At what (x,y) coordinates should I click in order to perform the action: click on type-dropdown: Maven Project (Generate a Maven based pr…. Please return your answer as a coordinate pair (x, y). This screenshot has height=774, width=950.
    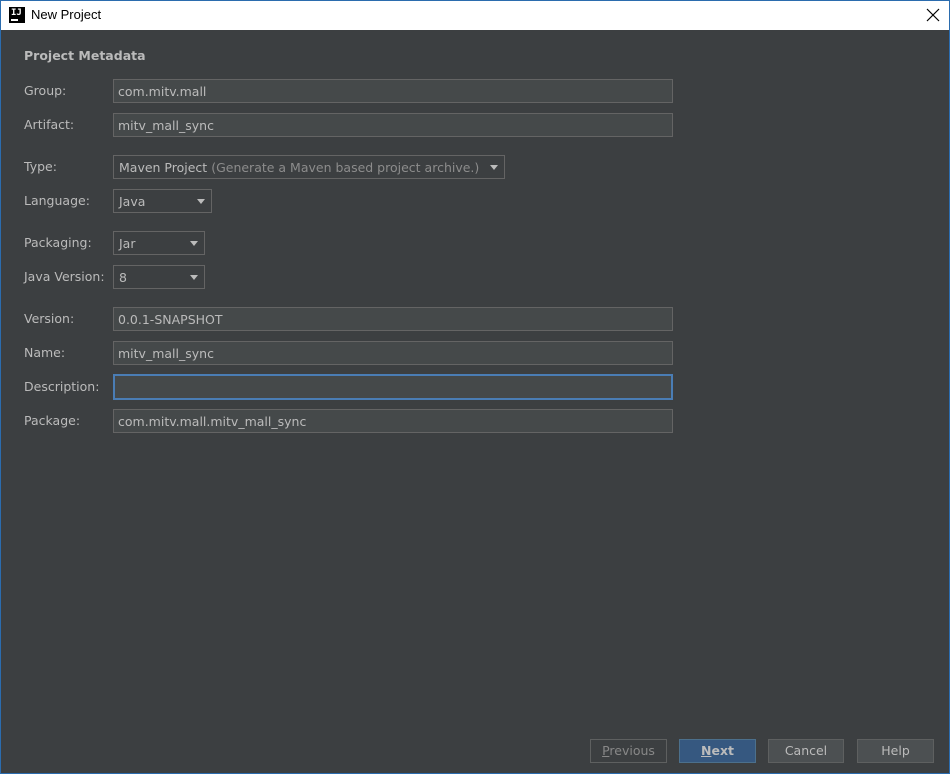
    Looking at the image, I should click on (309, 167).